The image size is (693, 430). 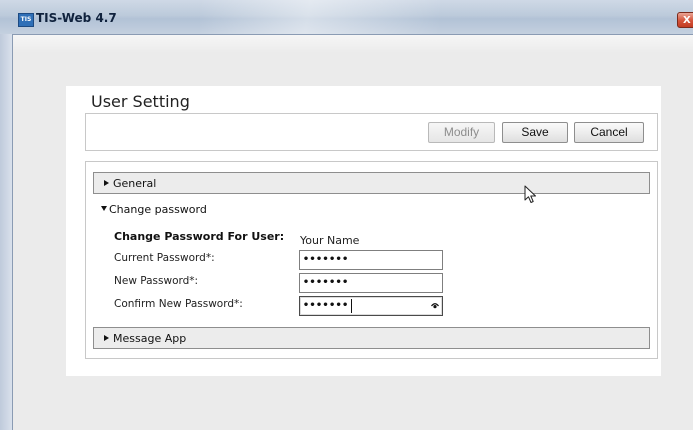 I want to click on section-change-password-label: Change password, so click(x=158, y=209).